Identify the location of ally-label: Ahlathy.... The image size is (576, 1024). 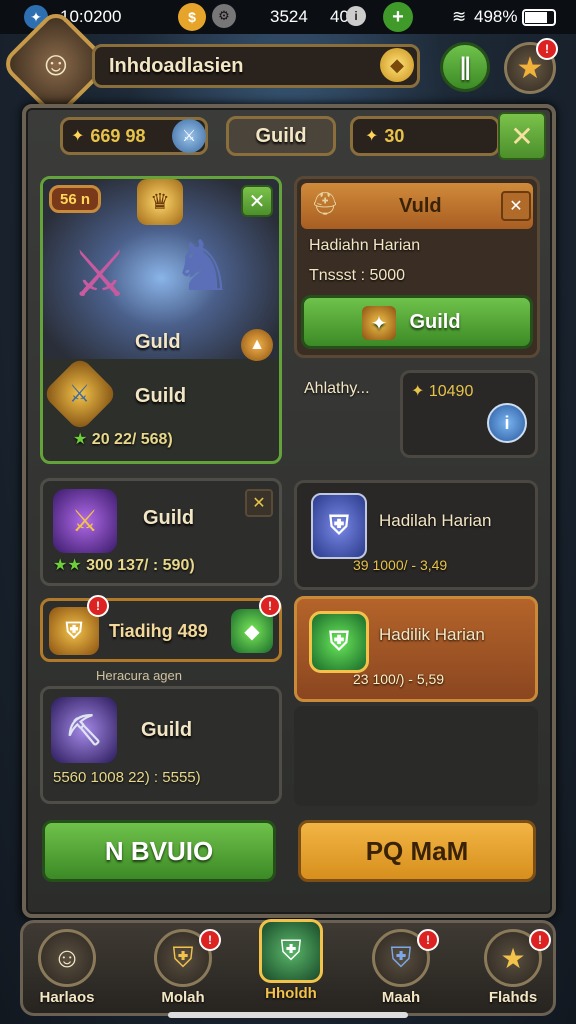
(337, 388).